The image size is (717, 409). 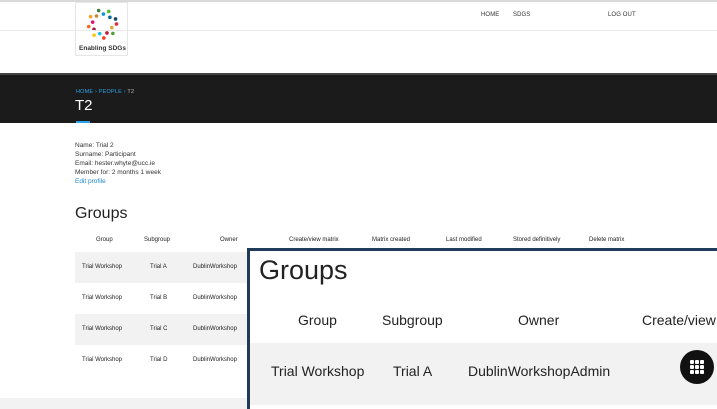 I want to click on nav-home: HOME, so click(x=490, y=15).